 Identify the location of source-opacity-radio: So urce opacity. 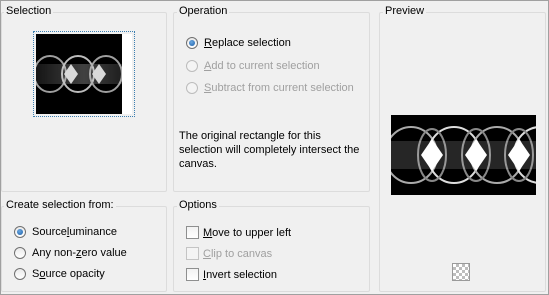
(59, 274).